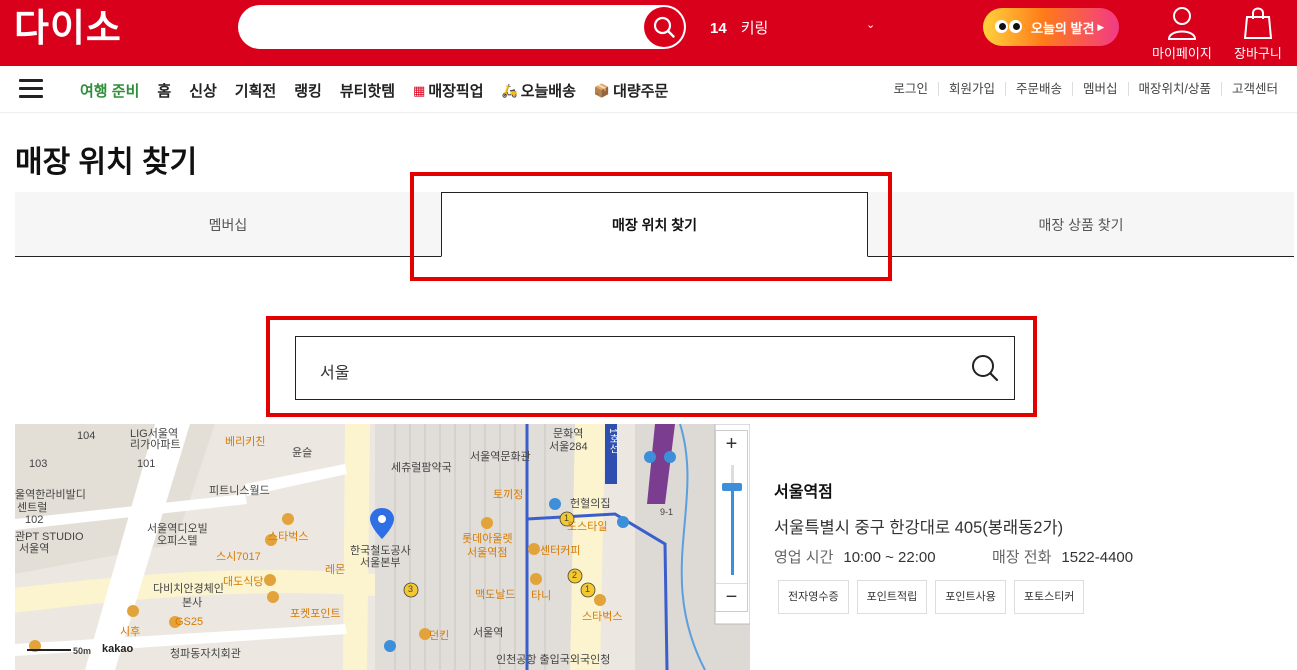 The width and height of the screenshot is (1297, 670). What do you see at coordinates (1181, 23) in the screenshot?
I see `user-icon` at bounding box center [1181, 23].